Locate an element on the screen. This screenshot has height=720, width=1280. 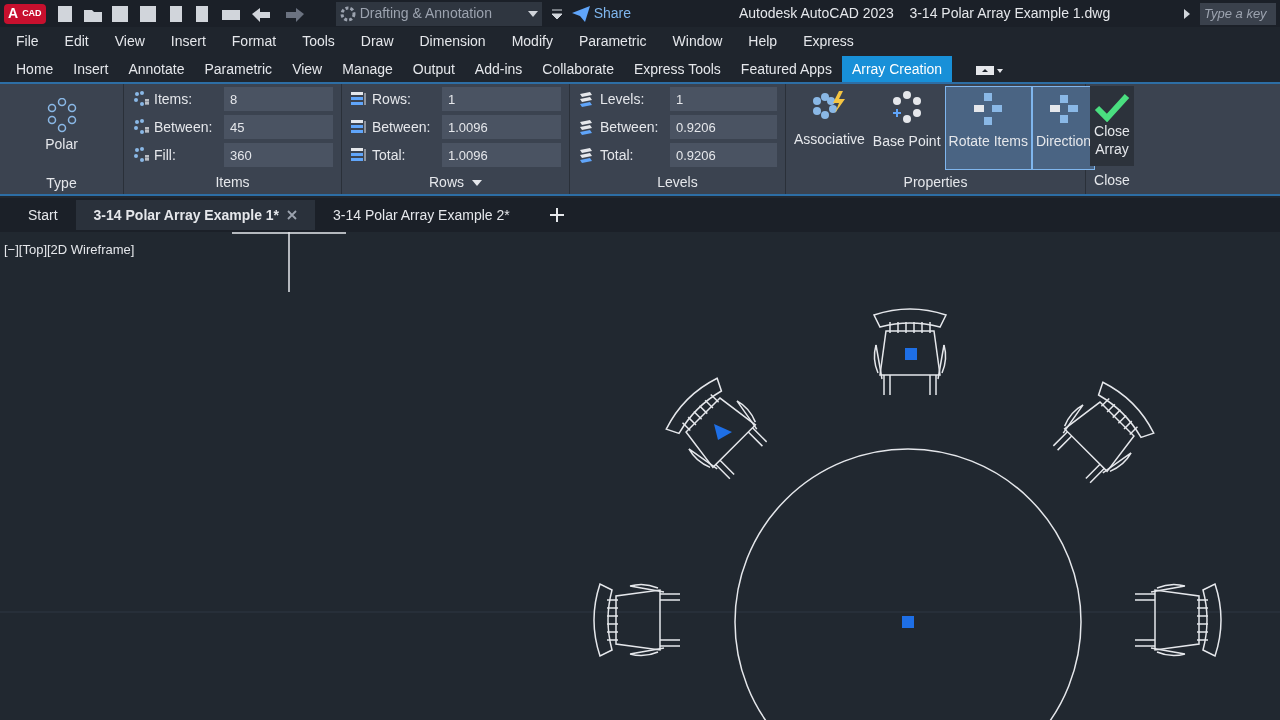
property-button: Base Point is located at coordinates (906, 128).